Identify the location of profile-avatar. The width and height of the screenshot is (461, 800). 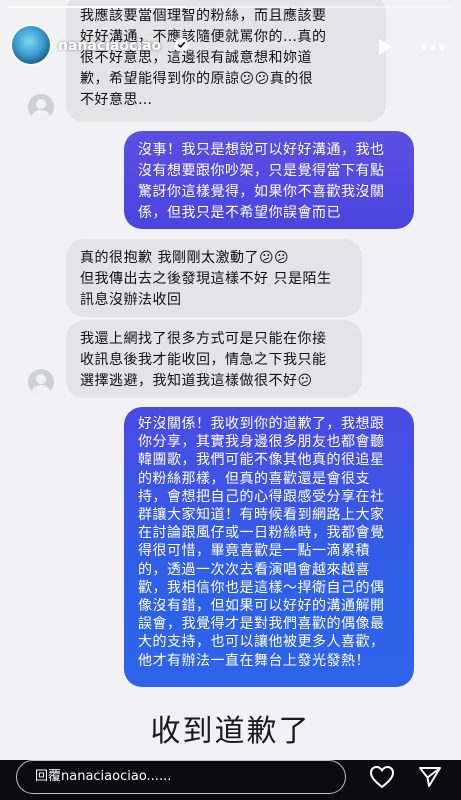
(31, 45).